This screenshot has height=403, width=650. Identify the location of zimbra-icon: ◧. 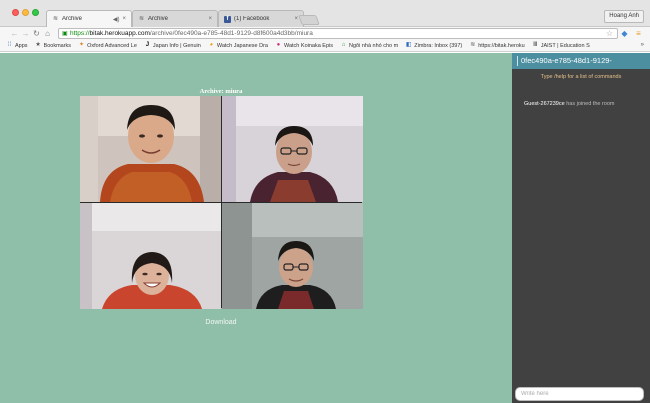
(408, 45).